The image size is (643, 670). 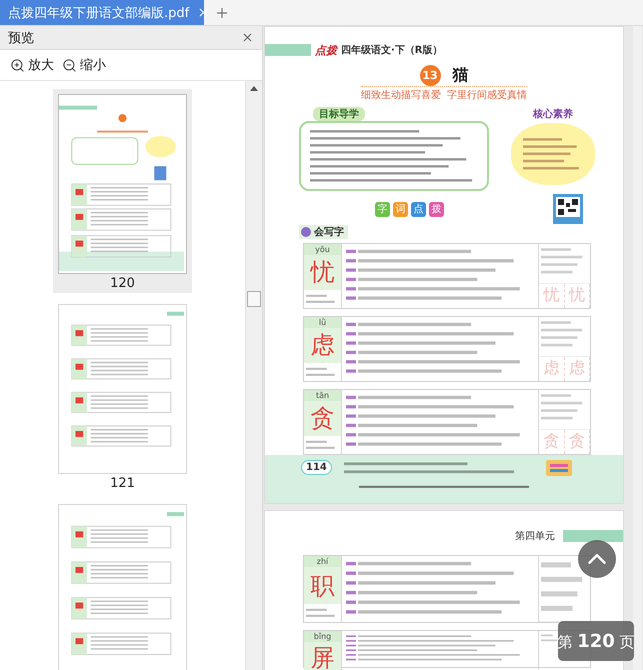 What do you see at coordinates (436, 209) in the screenshot?
I see `banner-tile: 拨` at bounding box center [436, 209].